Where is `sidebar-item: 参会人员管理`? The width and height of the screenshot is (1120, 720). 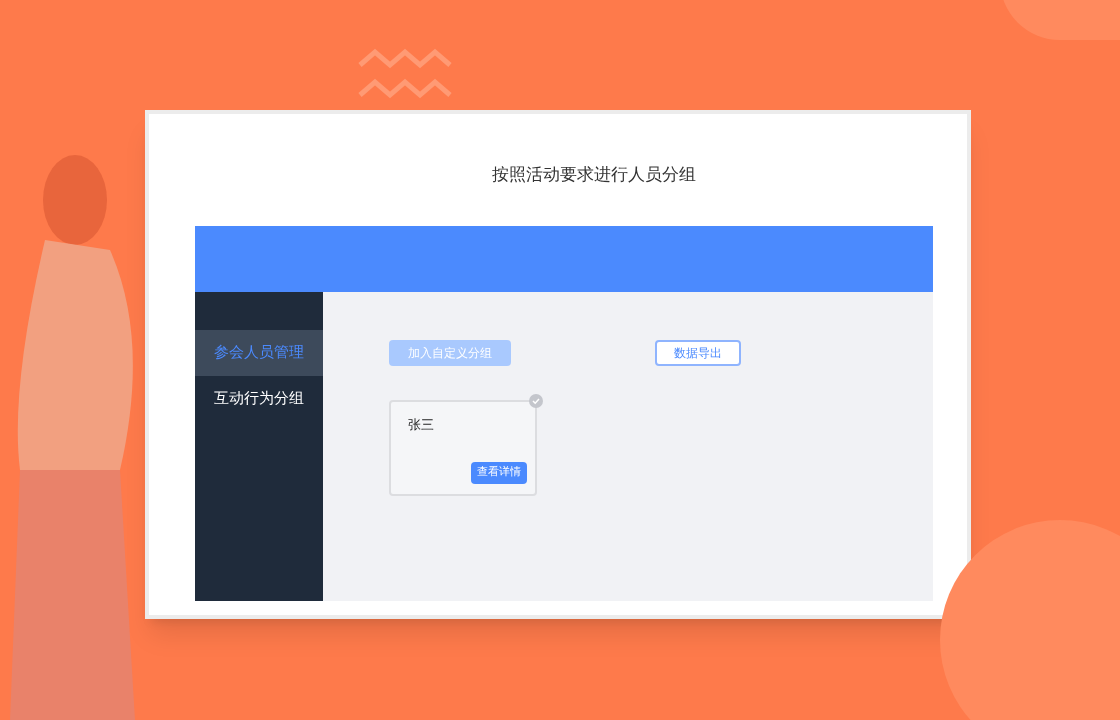
sidebar-item: 参会人员管理 is located at coordinates (259, 352).